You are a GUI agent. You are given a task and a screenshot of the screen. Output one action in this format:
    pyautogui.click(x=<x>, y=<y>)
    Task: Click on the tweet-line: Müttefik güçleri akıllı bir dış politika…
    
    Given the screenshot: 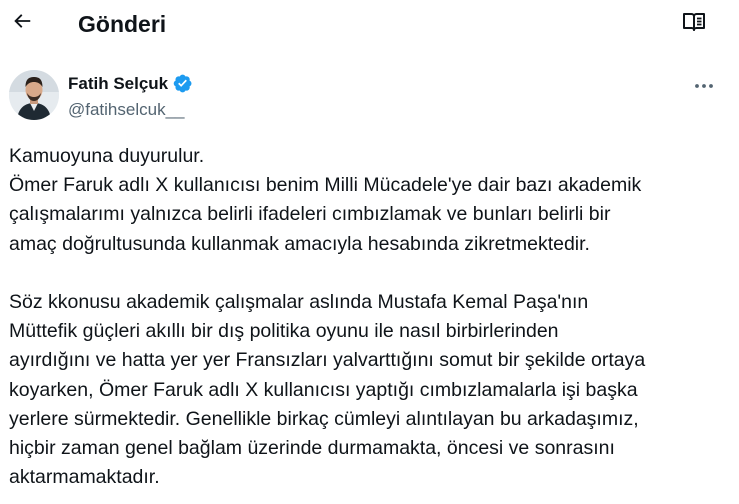 What is the action you would take?
    pyautogui.click(x=284, y=331)
    